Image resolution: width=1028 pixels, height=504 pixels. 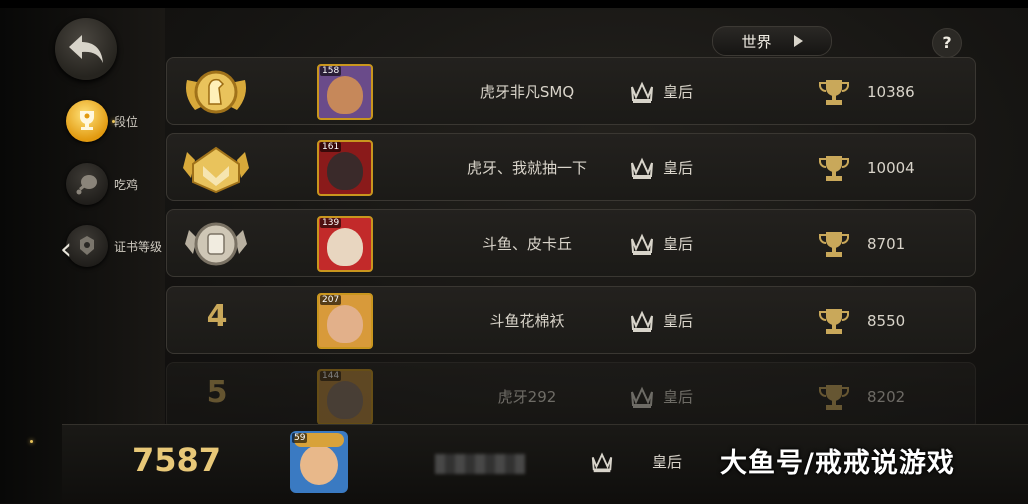 I want to click on player-name: 斗鱼花棉袄, so click(x=527, y=321).